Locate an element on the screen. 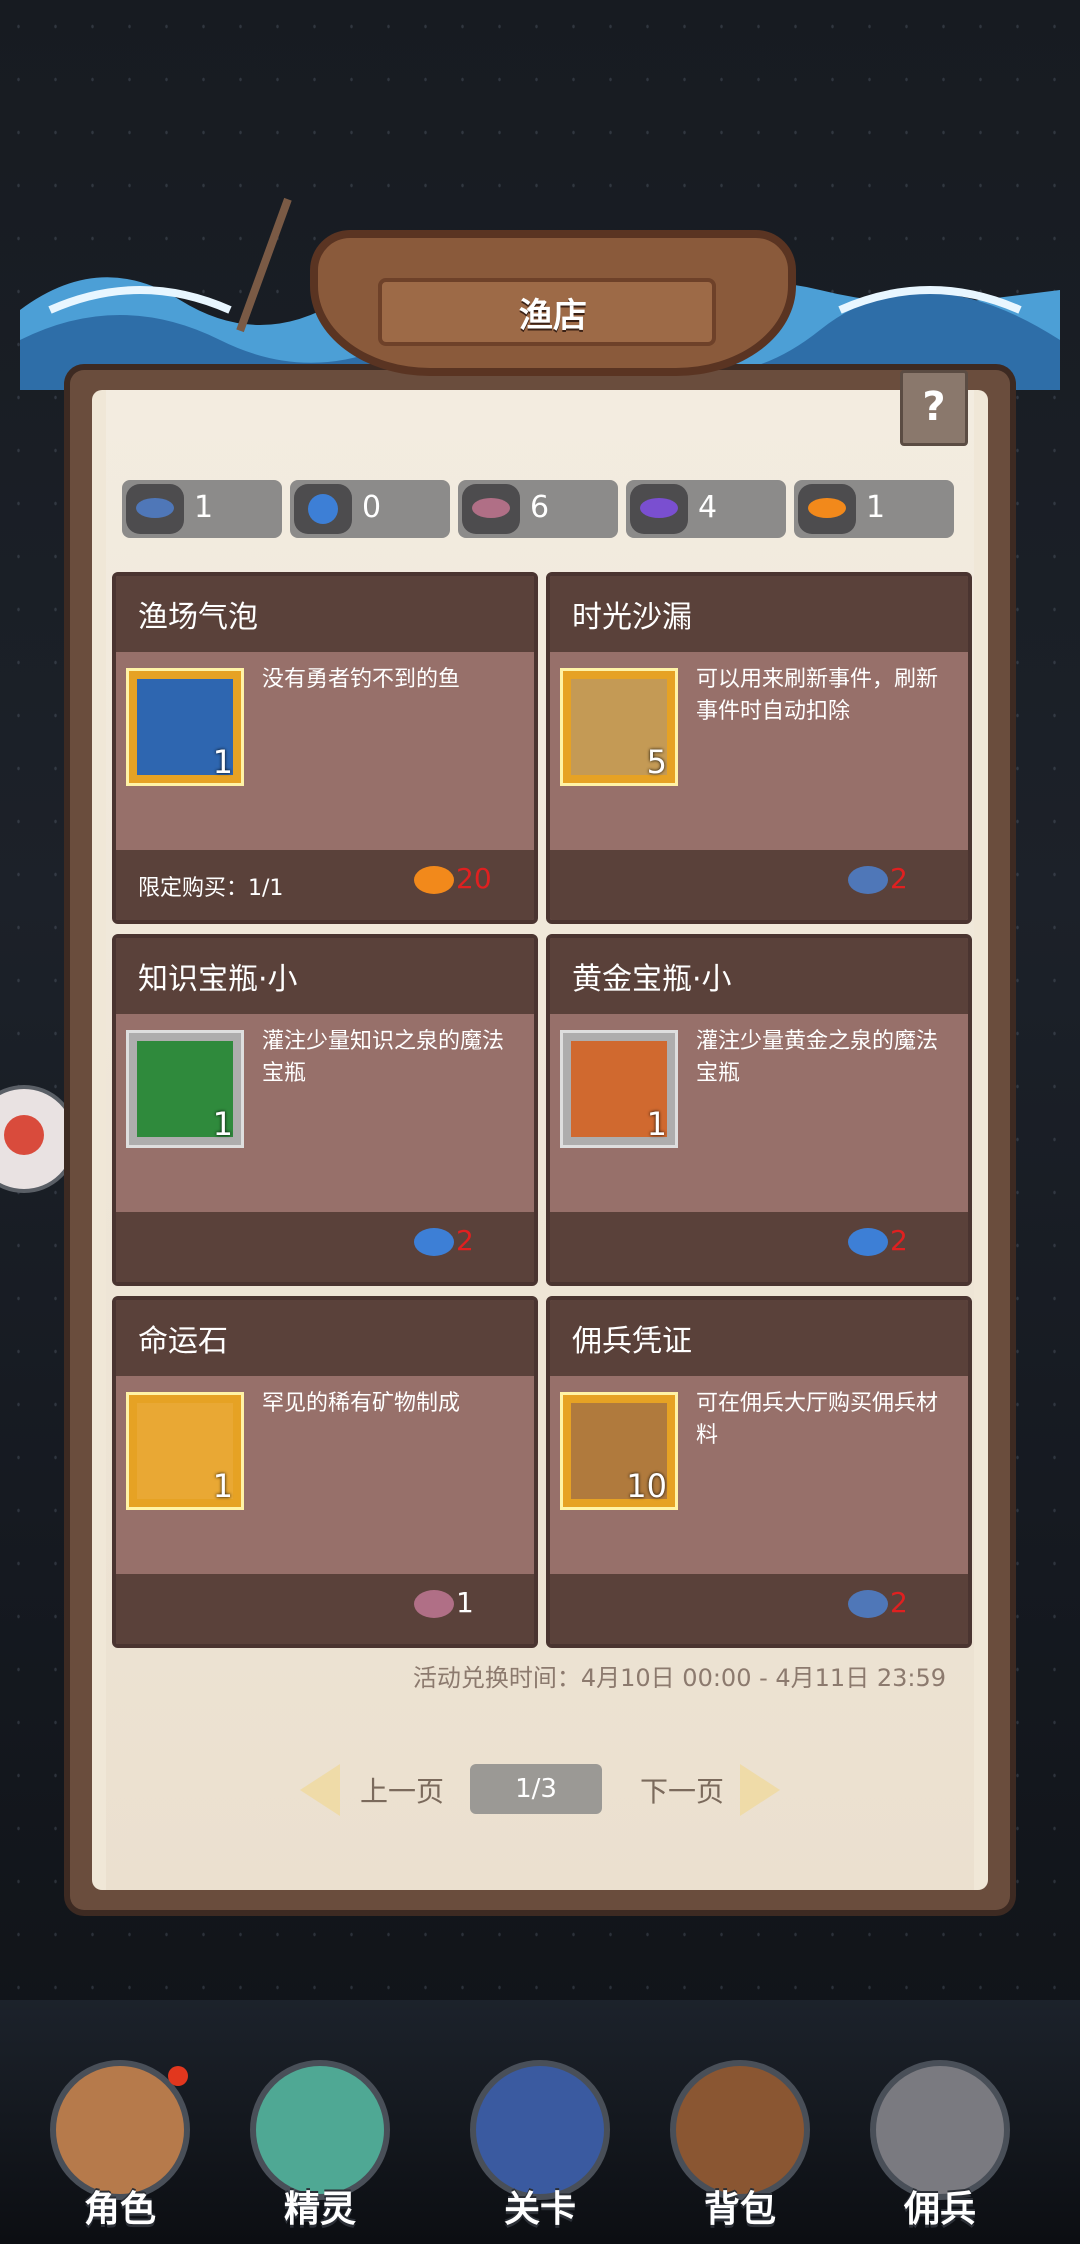 The height and width of the screenshot is (2244, 1080). nav-stage: 关卡 is located at coordinates (540, 2135).